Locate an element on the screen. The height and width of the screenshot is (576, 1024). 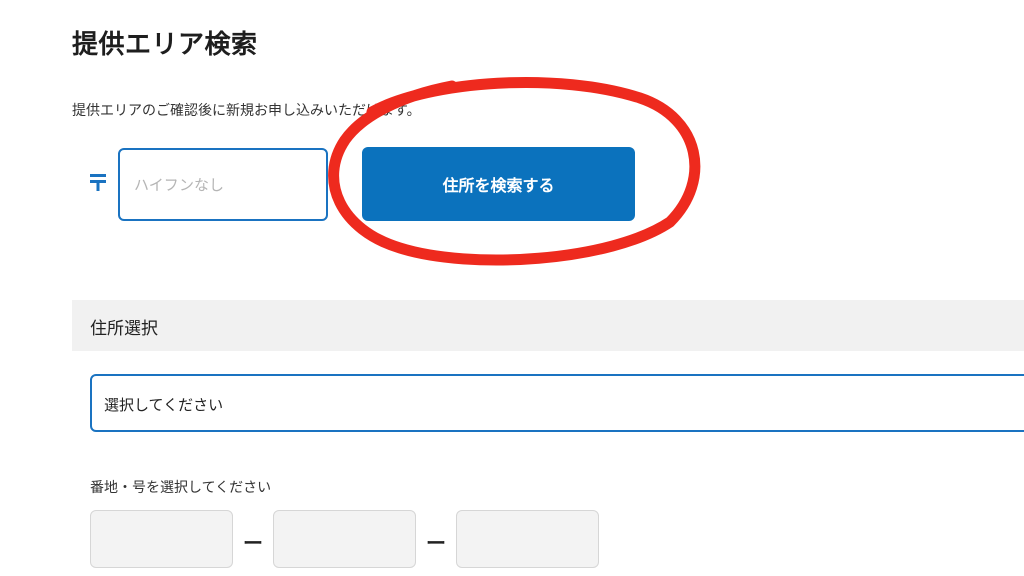
postal-mark-icon is located at coordinates (98, 182).